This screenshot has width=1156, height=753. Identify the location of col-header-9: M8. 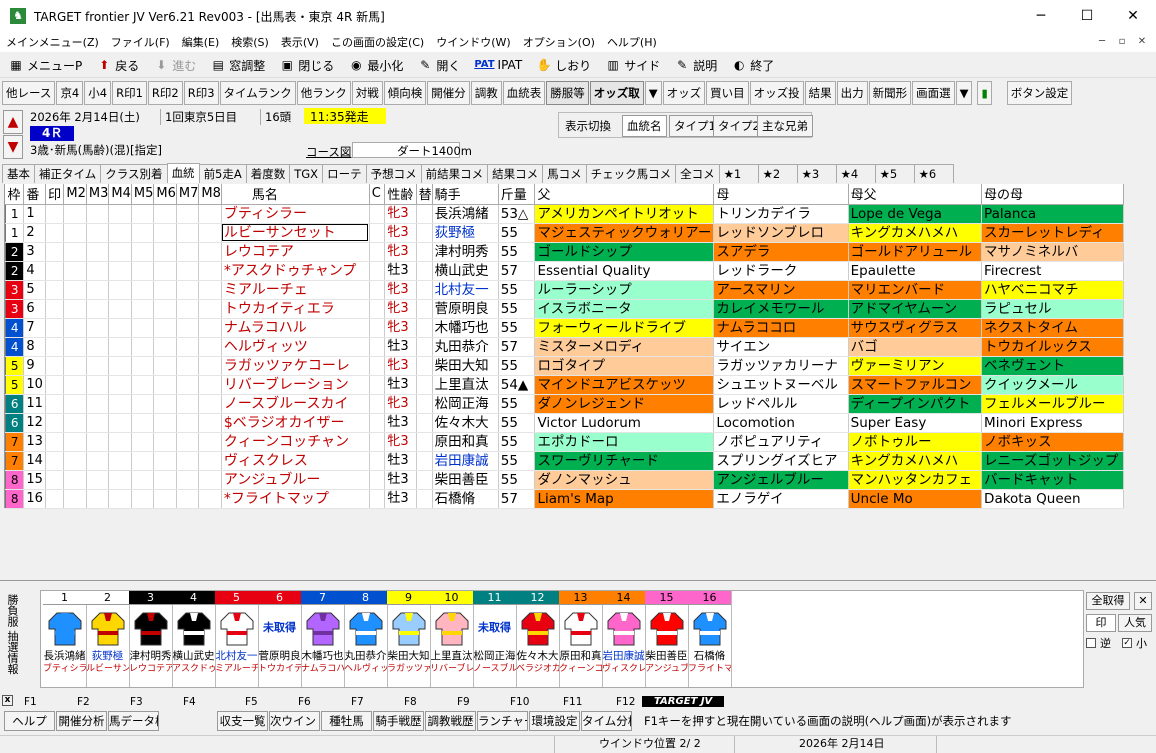
(210, 194).